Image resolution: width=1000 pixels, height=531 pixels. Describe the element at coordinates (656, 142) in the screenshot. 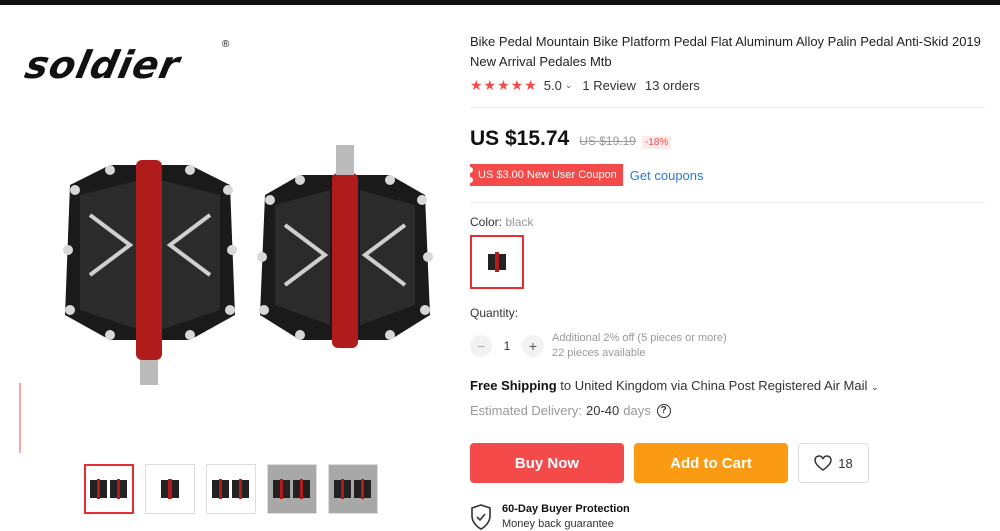

I see `discount-badge: -18%` at that location.